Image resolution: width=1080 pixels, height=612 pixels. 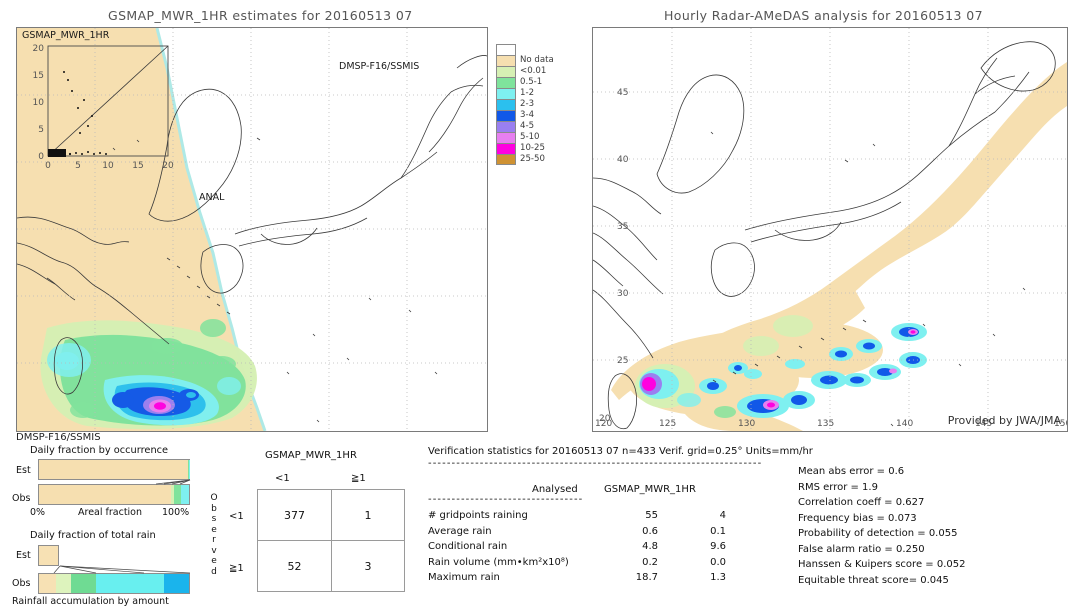 What do you see at coordinates (533, 71) in the screenshot?
I see `colorbar-label-1: <0.01` at bounding box center [533, 71].